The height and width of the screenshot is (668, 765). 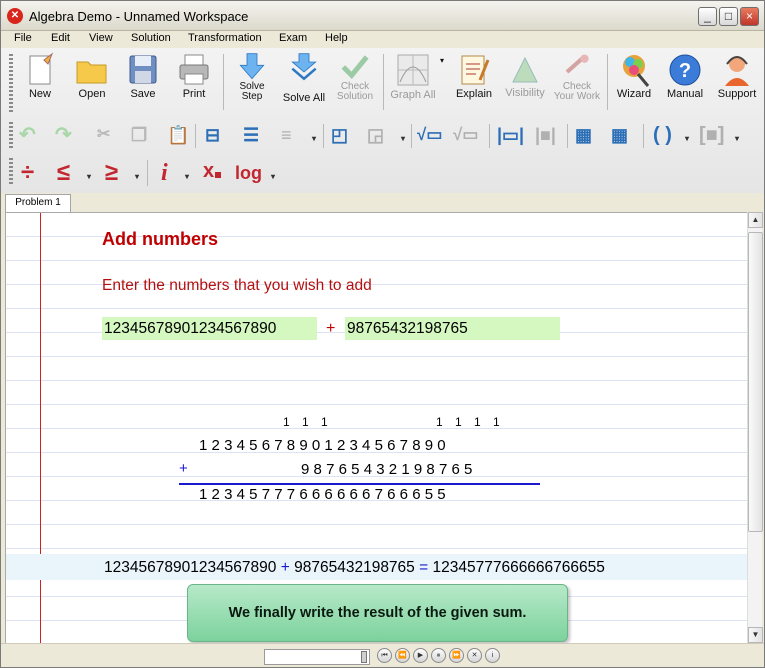 I want to click on save-button: Save, so click(x=143, y=76).